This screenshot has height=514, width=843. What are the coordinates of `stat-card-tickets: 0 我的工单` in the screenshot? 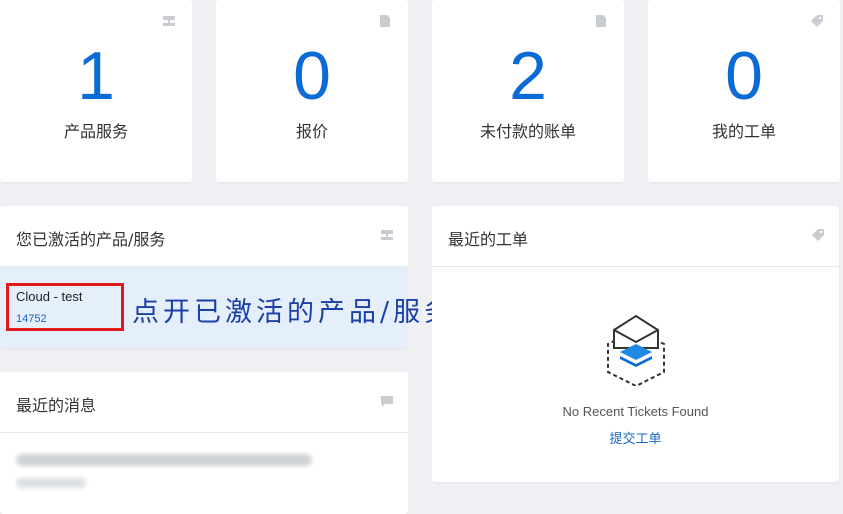 It's located at (744, 91).